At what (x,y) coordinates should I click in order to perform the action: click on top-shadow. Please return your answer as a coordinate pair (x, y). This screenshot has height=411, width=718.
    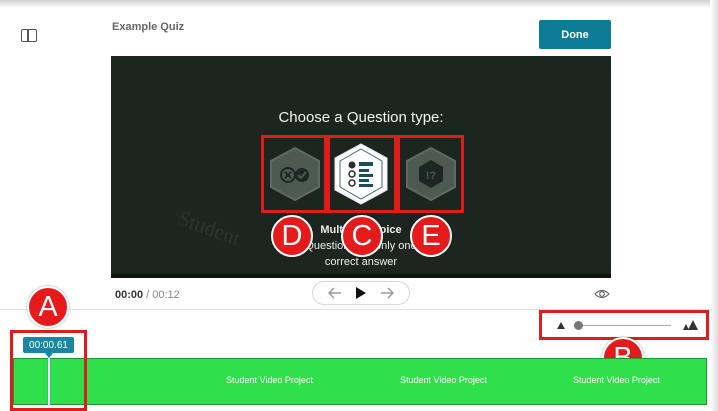
    Looking at the image, I should click on (359, 4).